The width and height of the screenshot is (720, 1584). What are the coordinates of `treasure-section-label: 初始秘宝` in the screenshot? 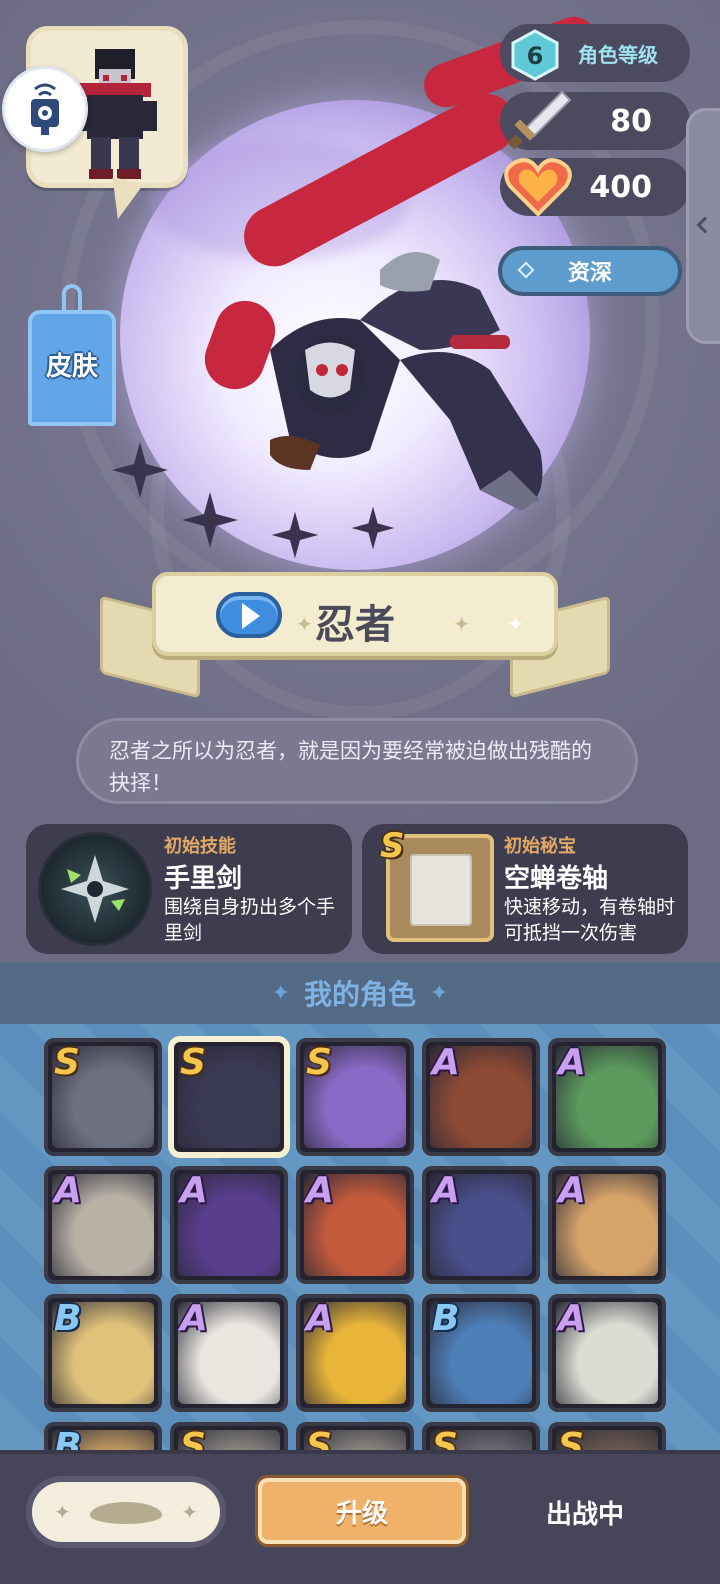 It's located at (540, 846).